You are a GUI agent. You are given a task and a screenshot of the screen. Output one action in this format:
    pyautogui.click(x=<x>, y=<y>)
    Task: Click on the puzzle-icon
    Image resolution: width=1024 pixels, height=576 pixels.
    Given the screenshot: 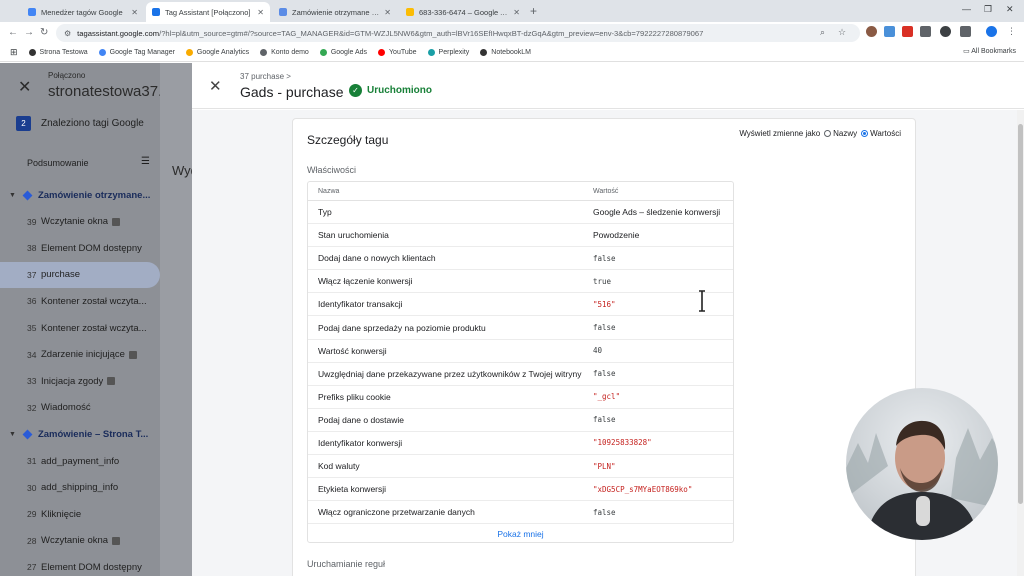 What is the action you would take?
    pyautogui.click(x=965, y=31)
    